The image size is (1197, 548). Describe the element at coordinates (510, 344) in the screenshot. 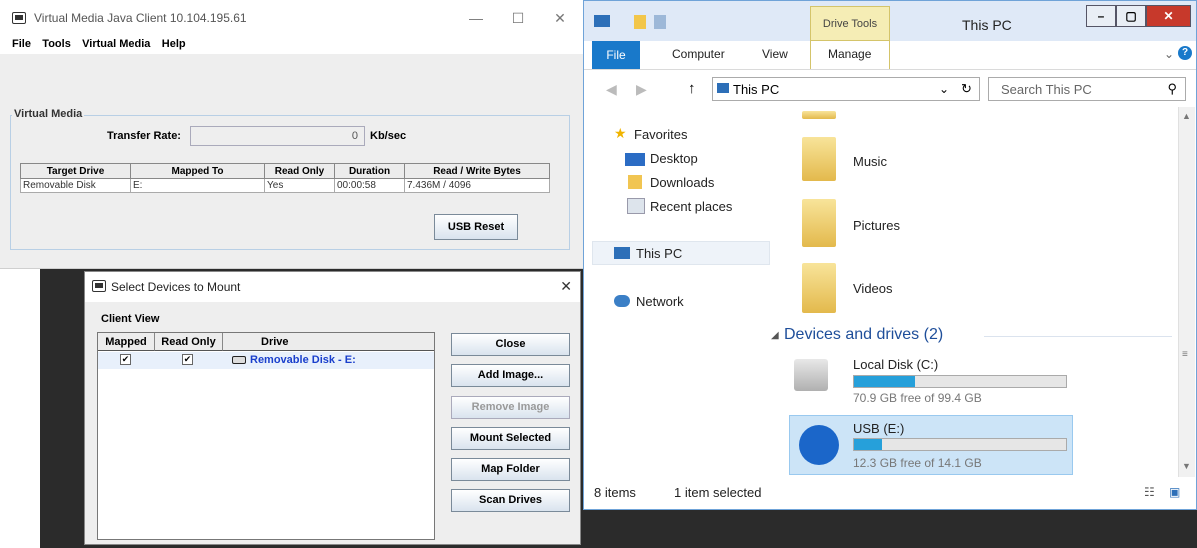

I see `close-button: Close` at that location.